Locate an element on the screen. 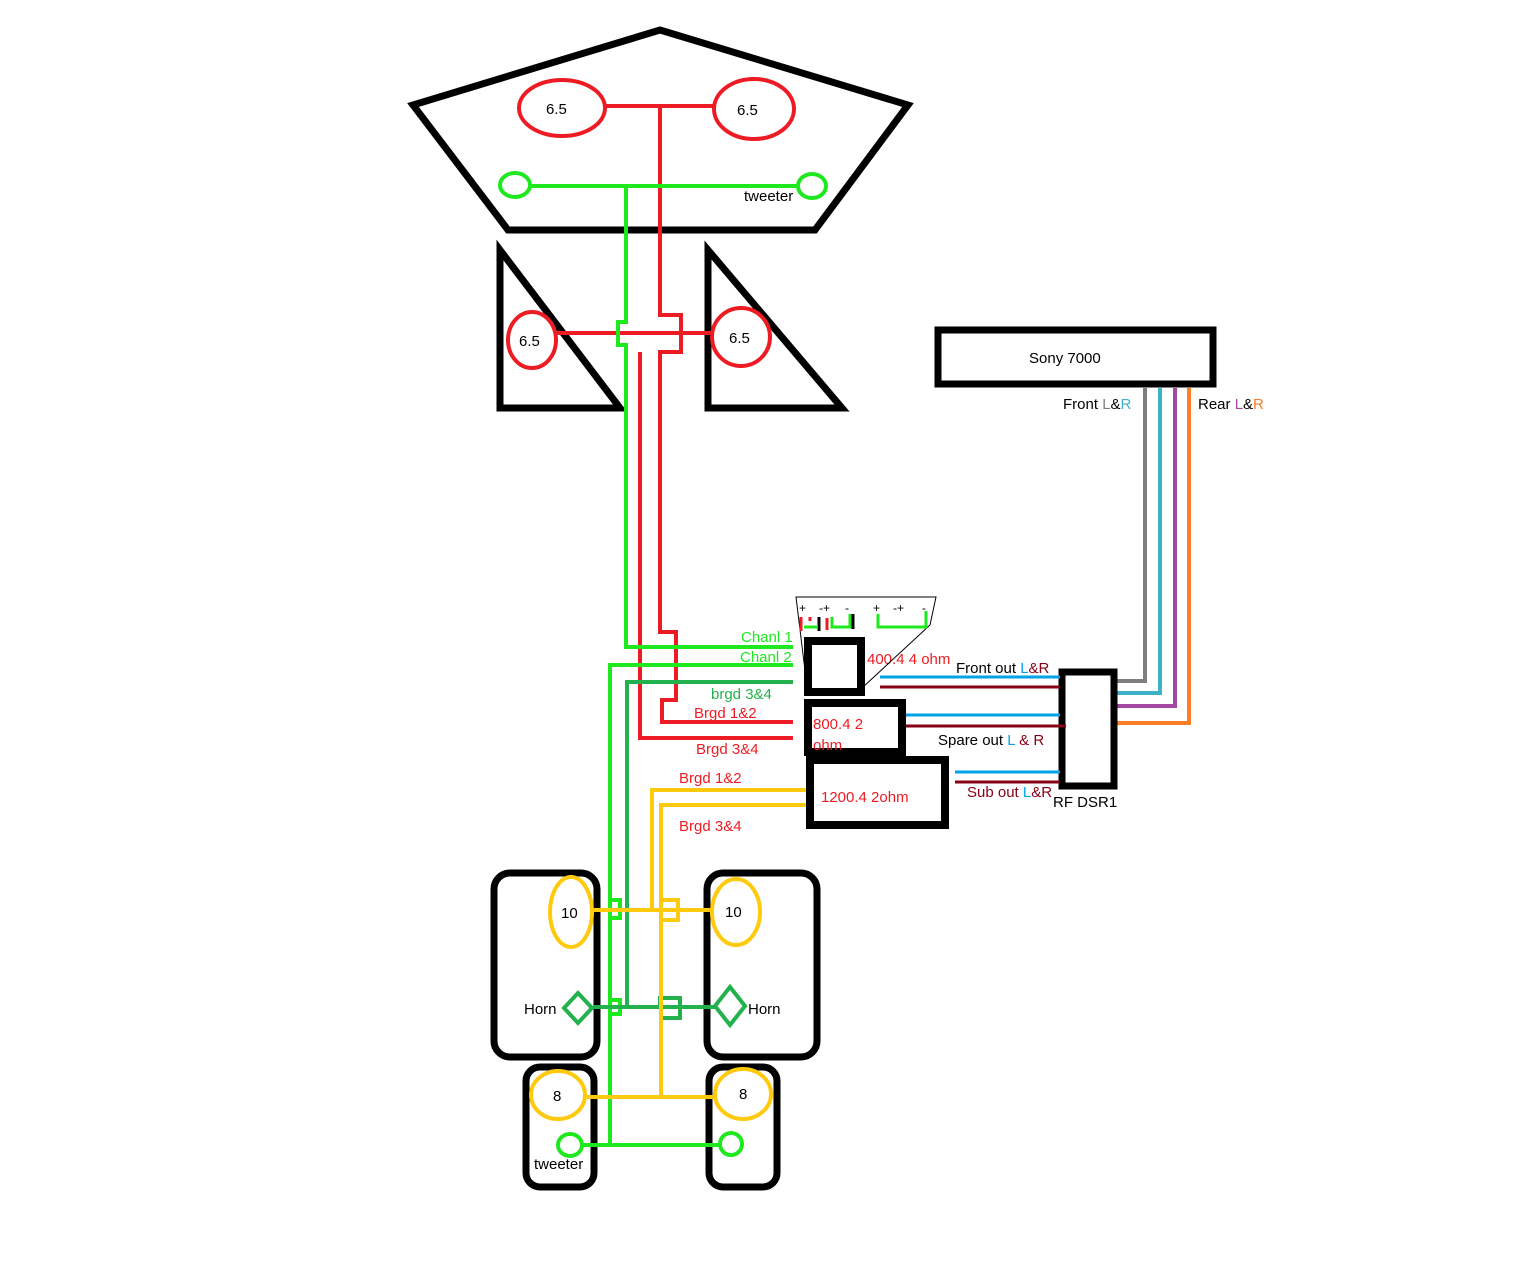 The image size is (1536, 1282). amp-800-label-1: 800.4 2 is located at coordinates (838, 724).